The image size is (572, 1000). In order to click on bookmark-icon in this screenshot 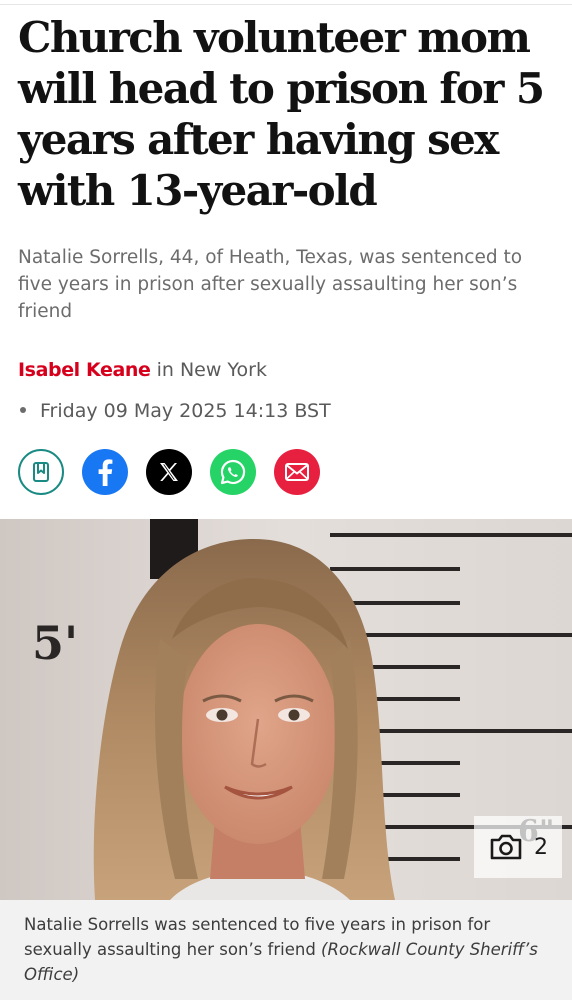, I will do `click(41, 472)`.